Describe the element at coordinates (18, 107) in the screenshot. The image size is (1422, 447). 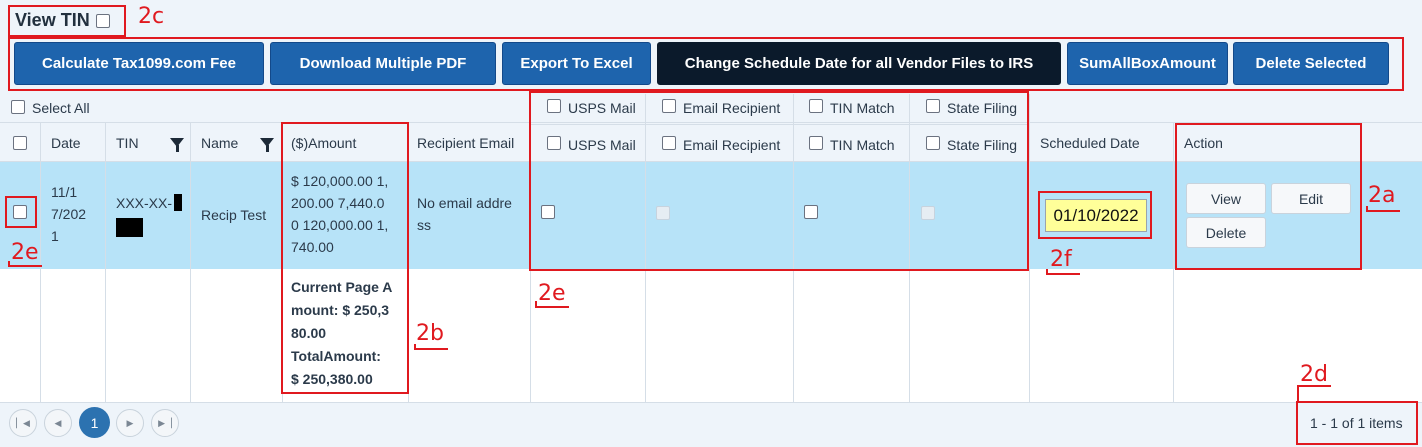
I see `select-all-checkbox` at that location.